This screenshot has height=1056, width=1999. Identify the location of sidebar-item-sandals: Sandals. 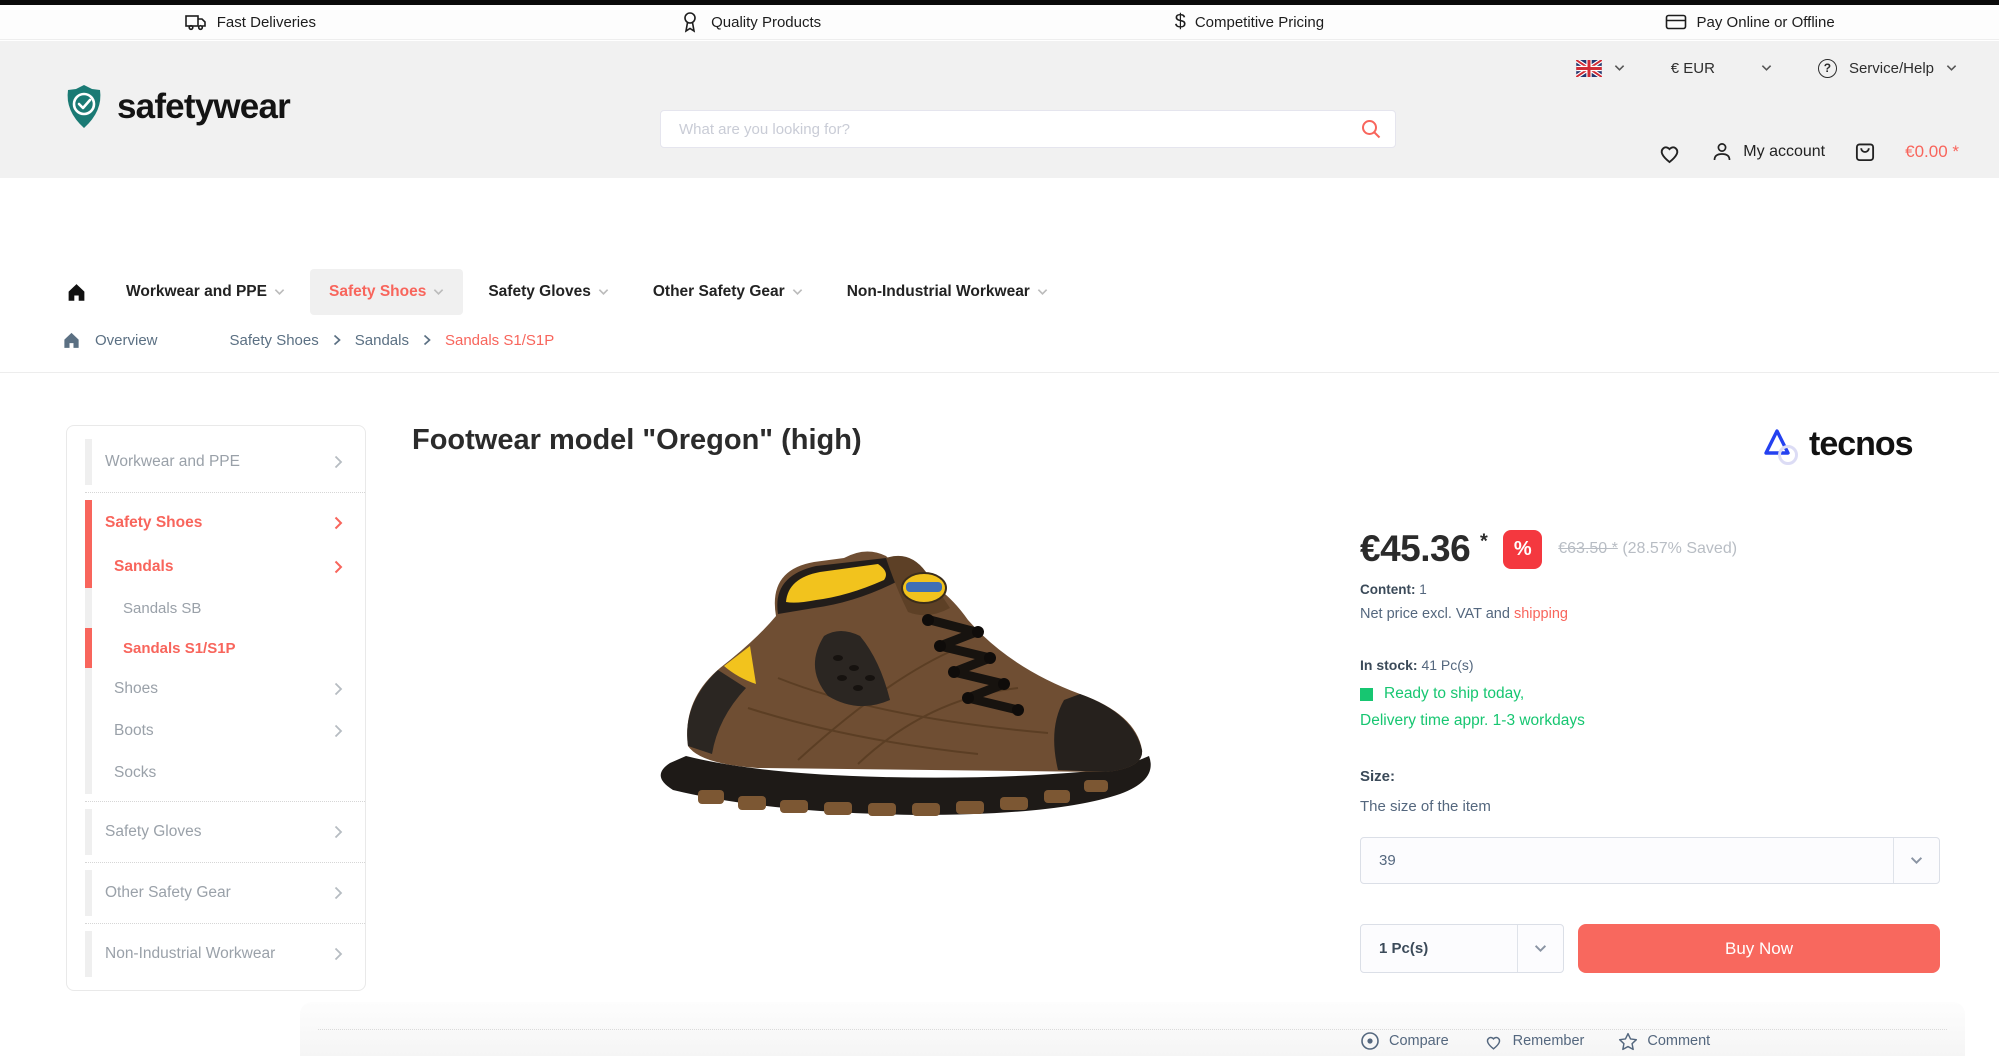
(216, 567).